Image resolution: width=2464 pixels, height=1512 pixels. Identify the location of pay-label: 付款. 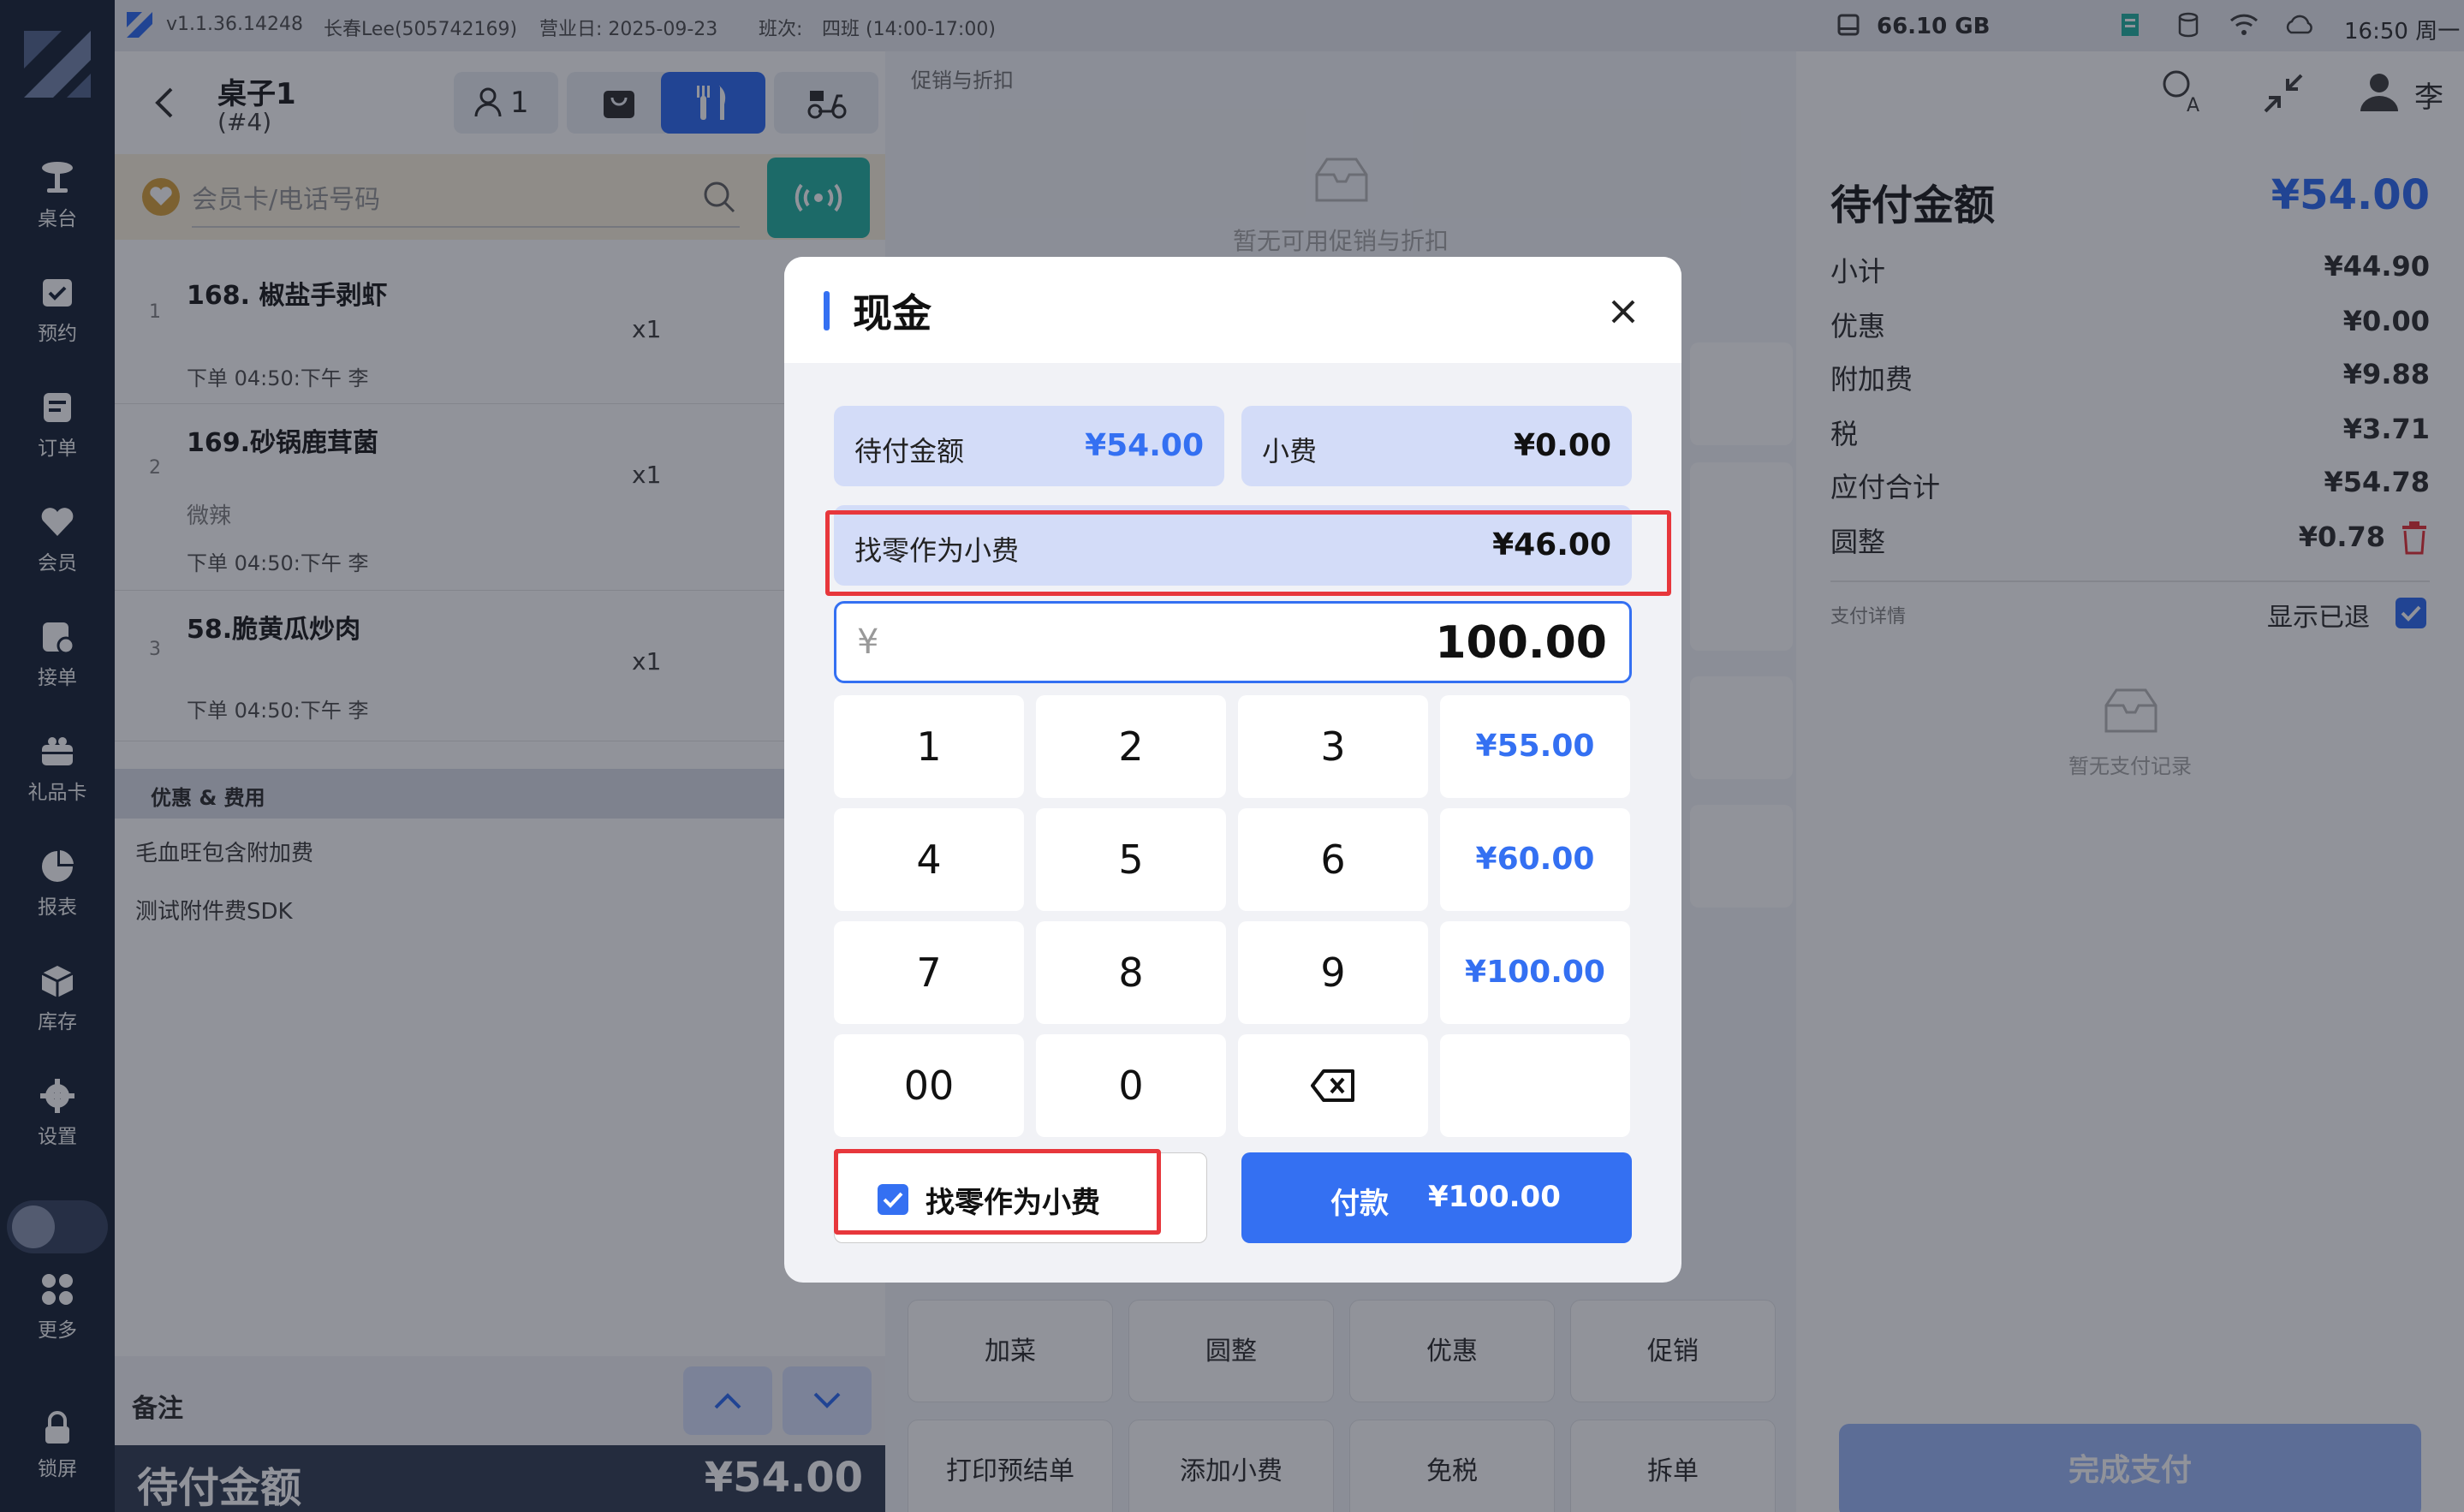
(1360, 1204).